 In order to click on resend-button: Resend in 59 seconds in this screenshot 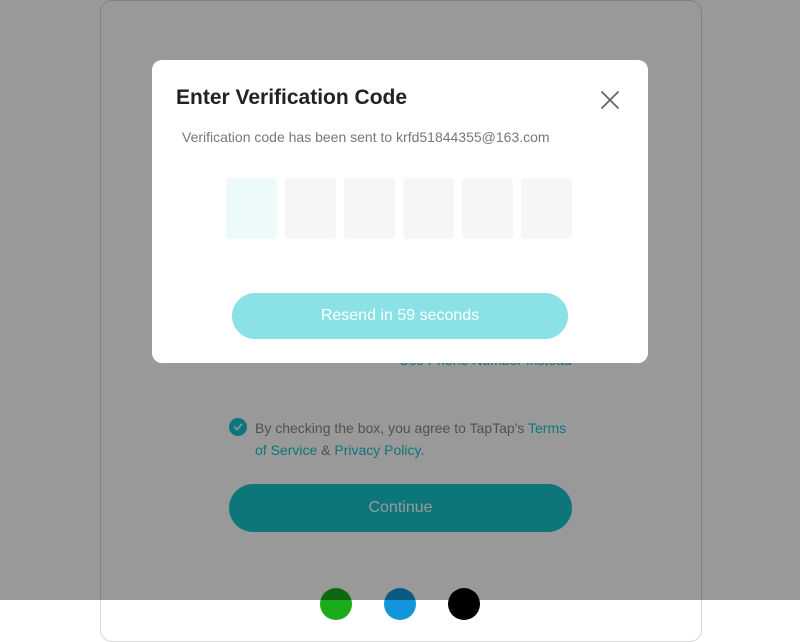, I will do `click(400, 316)`.